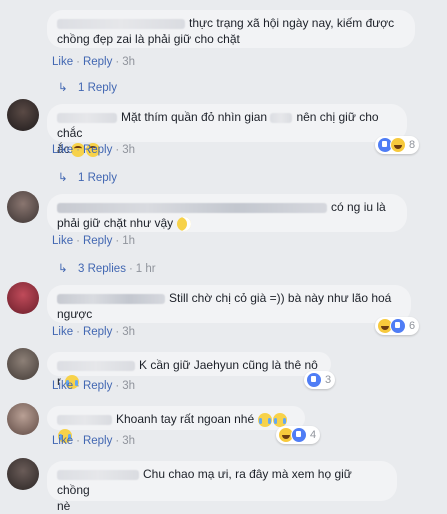 This screenshot has width=447, height=514. I want to click on reaction-summary: 3, so click(320, 380).